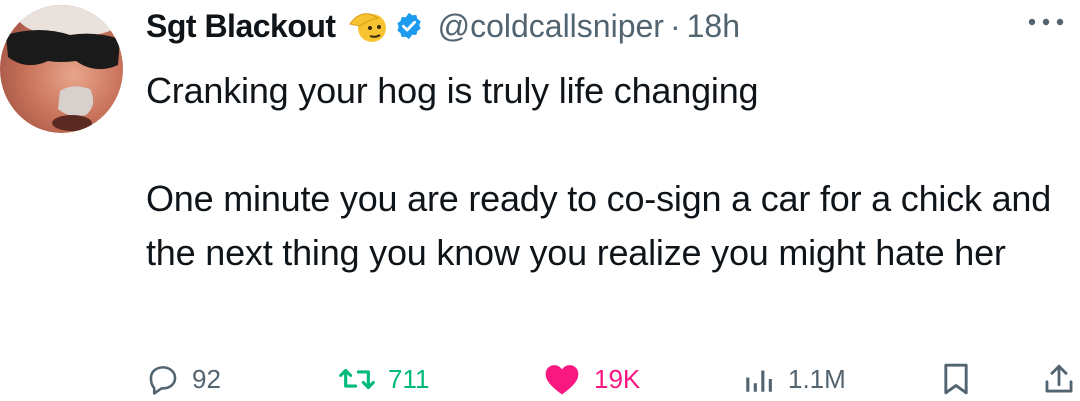  I want to click on more-options-icon, so click(1046, 22).